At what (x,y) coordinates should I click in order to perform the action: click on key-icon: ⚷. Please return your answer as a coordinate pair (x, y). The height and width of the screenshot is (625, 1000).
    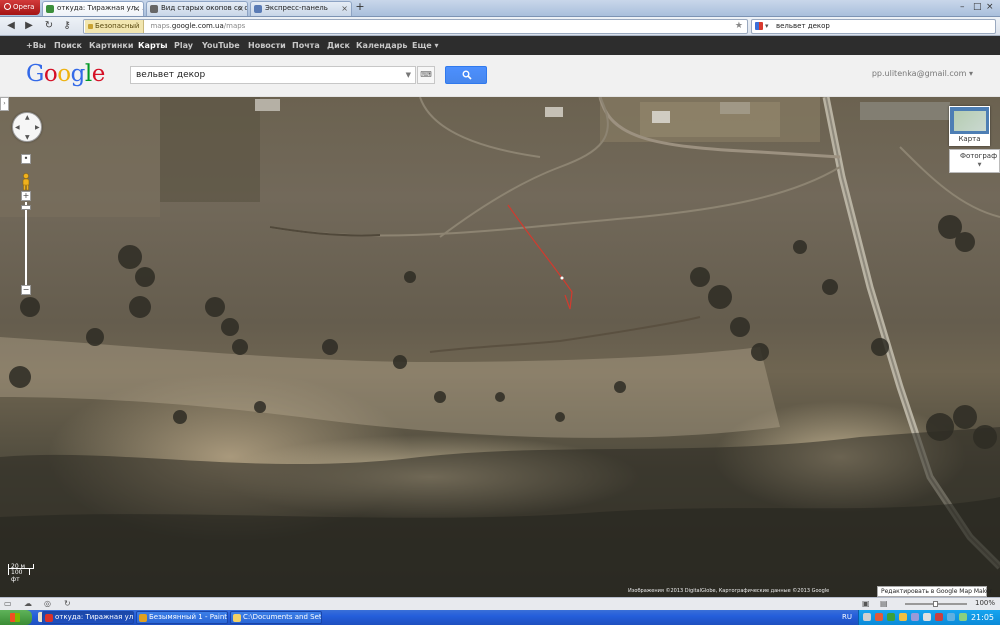
    Looking at the image, I should click on (67, 26).